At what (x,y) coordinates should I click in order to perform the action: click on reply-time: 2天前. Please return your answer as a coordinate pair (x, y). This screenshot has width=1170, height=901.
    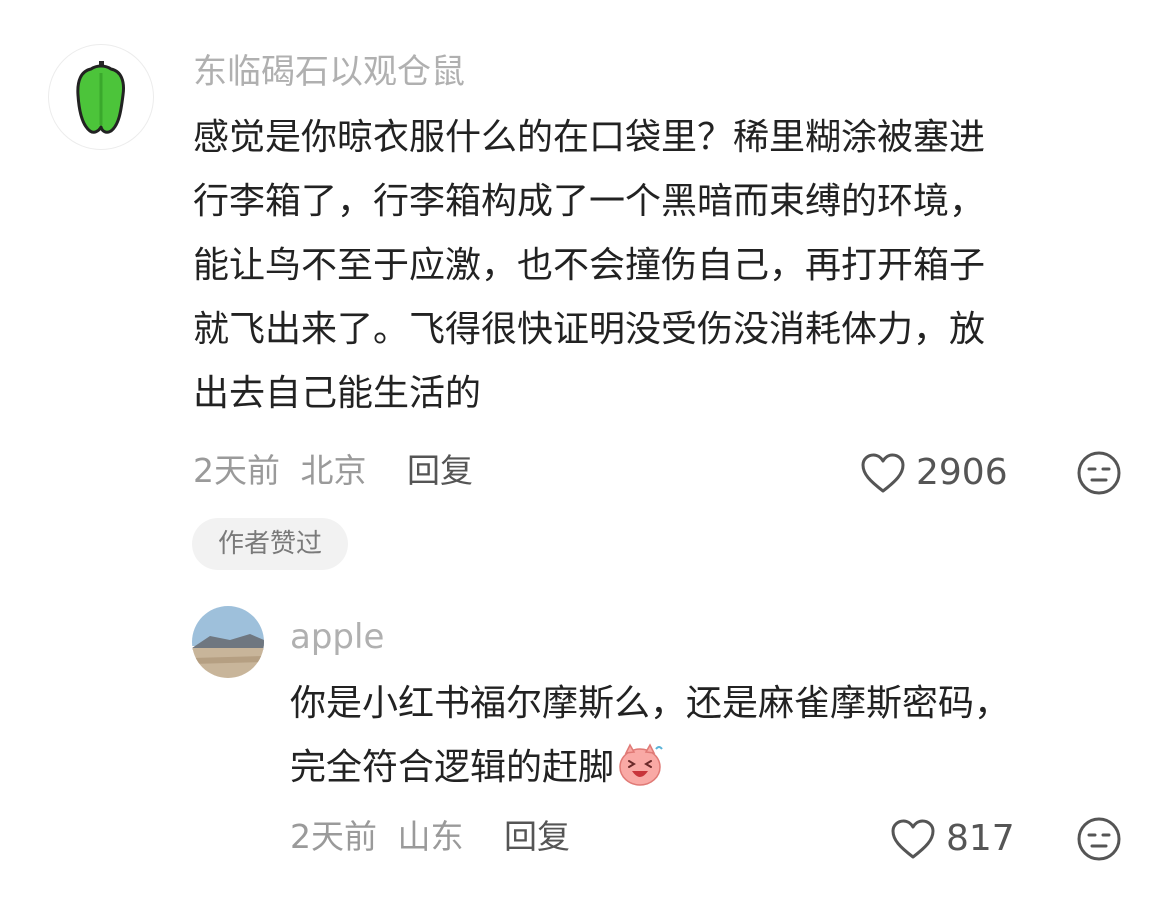
    Looking at the image, I should click on (333, 836).